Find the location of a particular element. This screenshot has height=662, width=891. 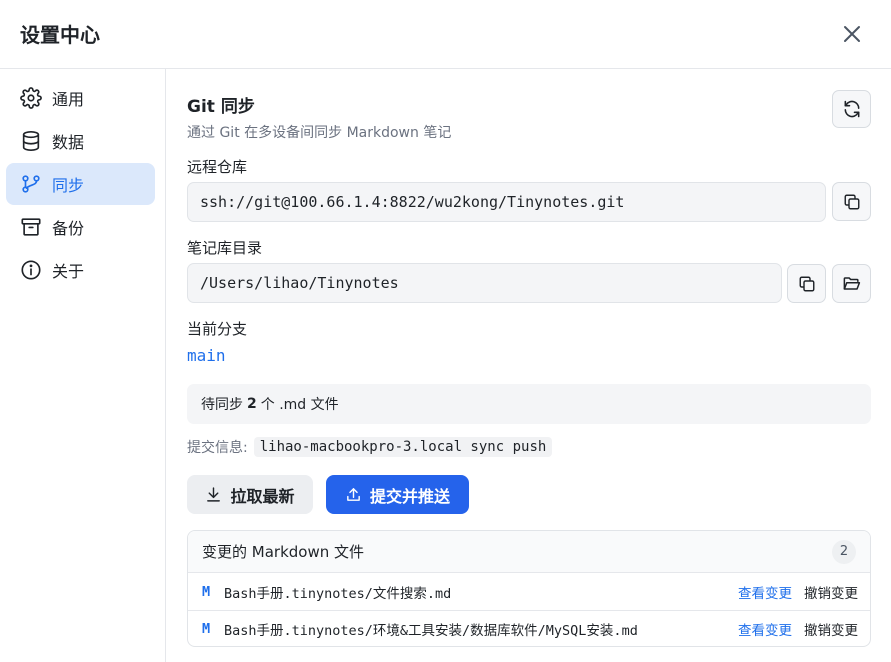

copy-dir-button is located at coordinates (806, 283).